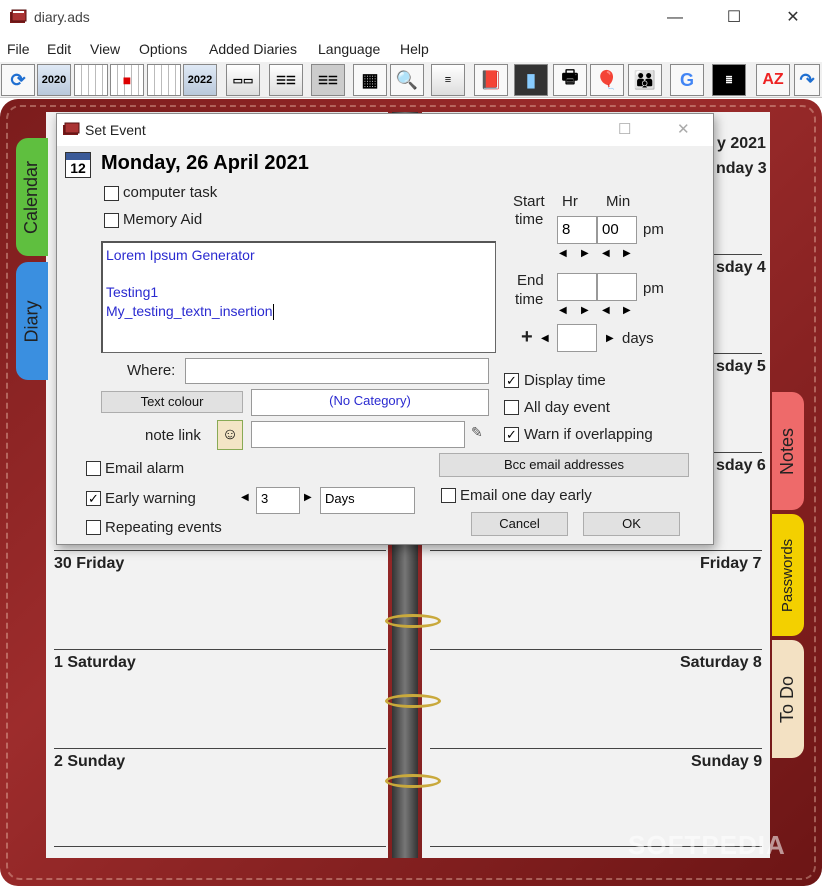 The height and width of the screenshot is (886, 822). Describe the element at coordinates (617, 287) in the screenshot. I see `end-minute-input` at that location.